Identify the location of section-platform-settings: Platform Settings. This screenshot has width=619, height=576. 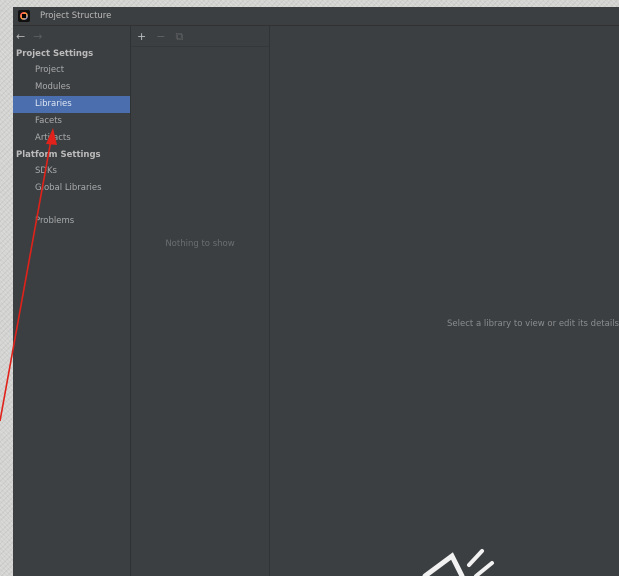
(58, 155).